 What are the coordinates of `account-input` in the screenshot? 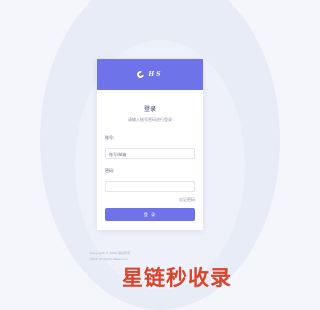 It's located at (150, 153).